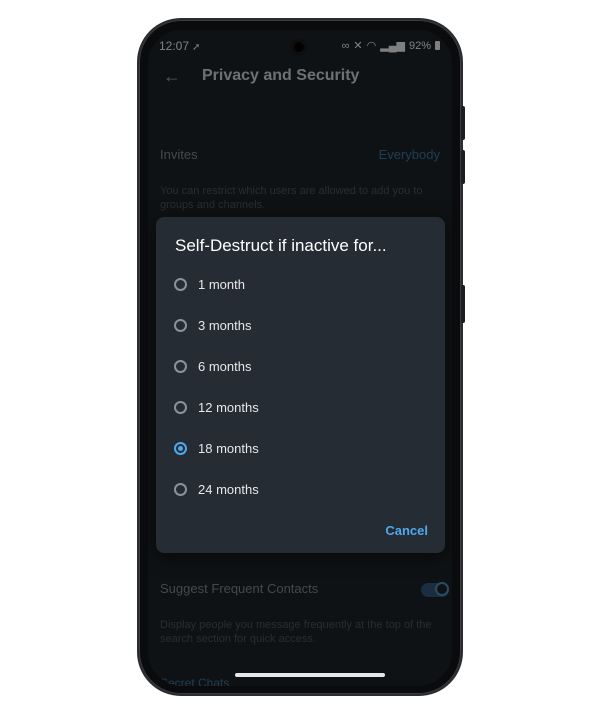 The height and width of the screenshot is (720, 600). What do you see at coordinates (463, 304) in the screenshot?
I see `power-button` at bounding box center [463, 304].